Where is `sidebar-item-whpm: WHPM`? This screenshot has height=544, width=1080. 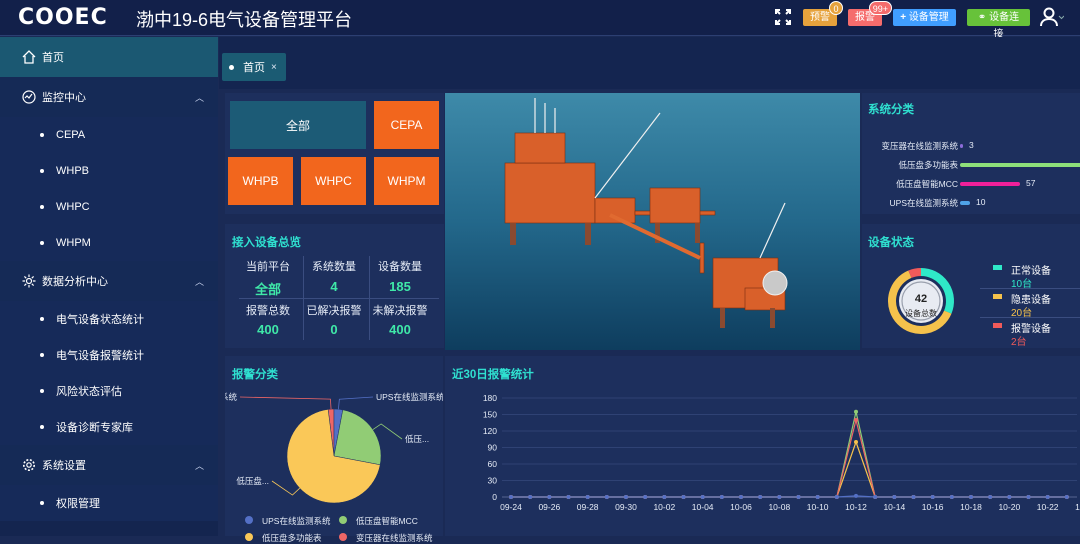 sidebar-item-whpm: WHPM is located at coordinates (109, 243).